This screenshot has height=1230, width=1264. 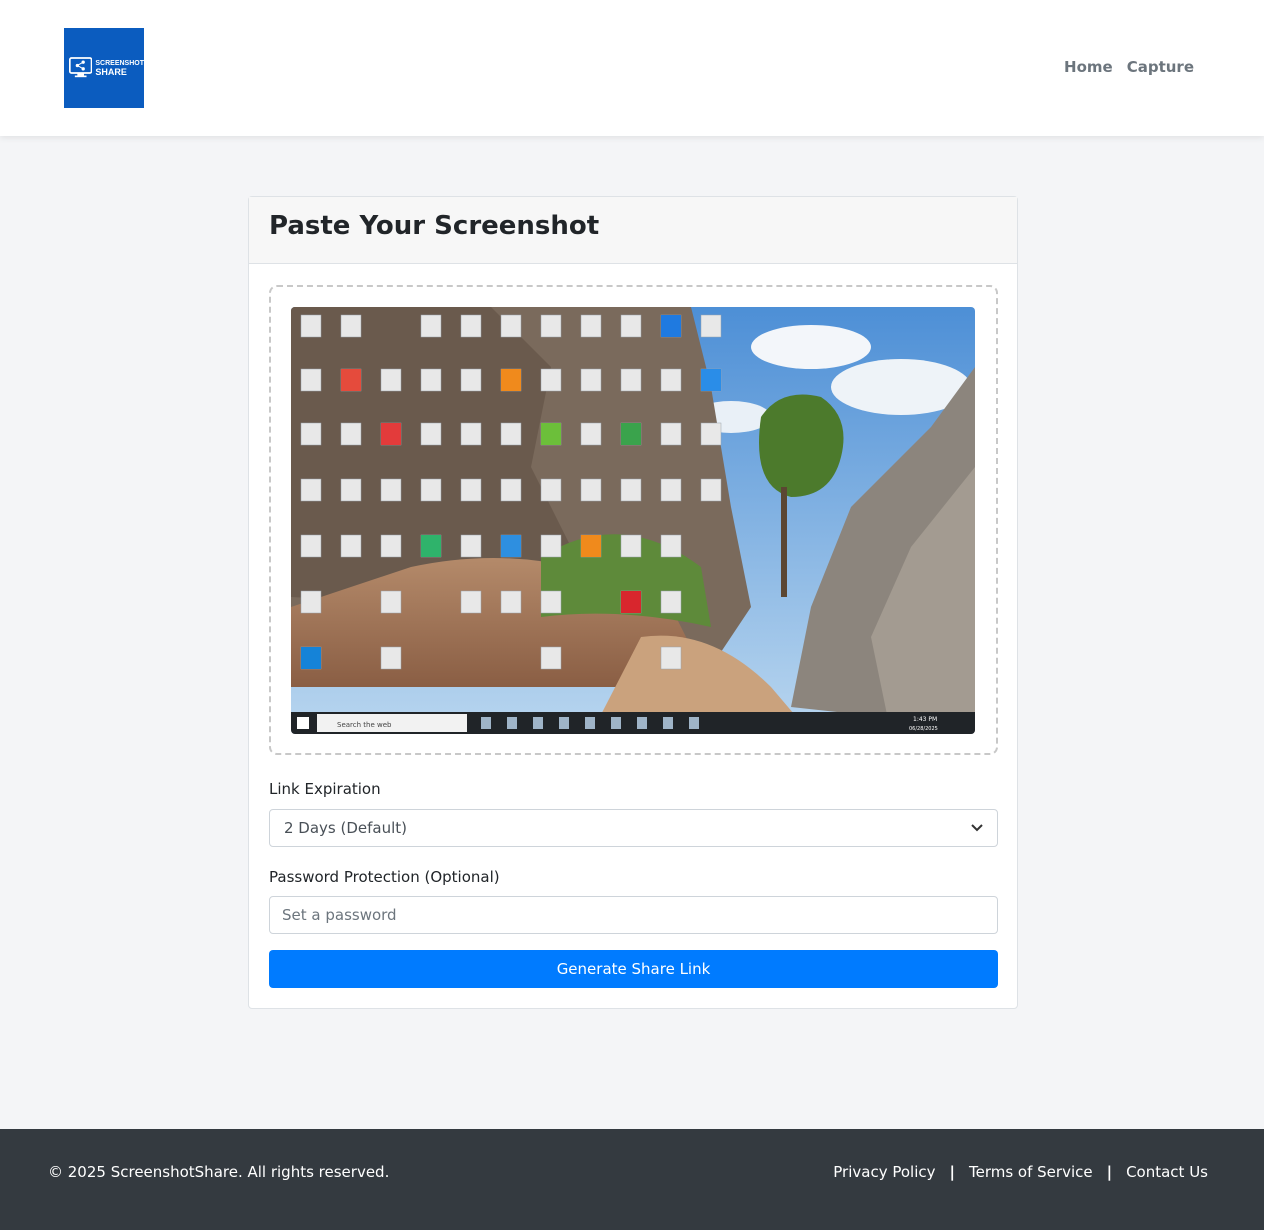 What do you see at coordinates (325, 789) in the screenshot?
I see `expiration-label: Link Expiration` at bounding box center [325, 789].